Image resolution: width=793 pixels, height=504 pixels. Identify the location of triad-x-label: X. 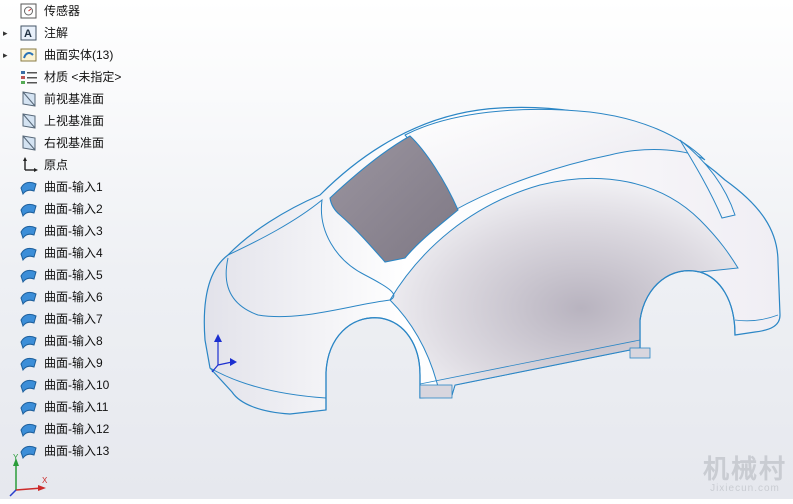
(45, 480).